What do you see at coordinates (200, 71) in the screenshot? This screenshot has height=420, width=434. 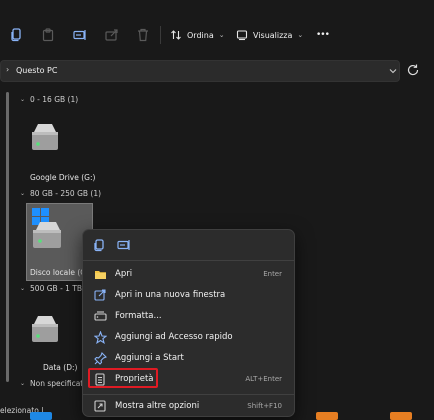 I see `address-bar: › Questo PC` at bounding box center [200, 71].